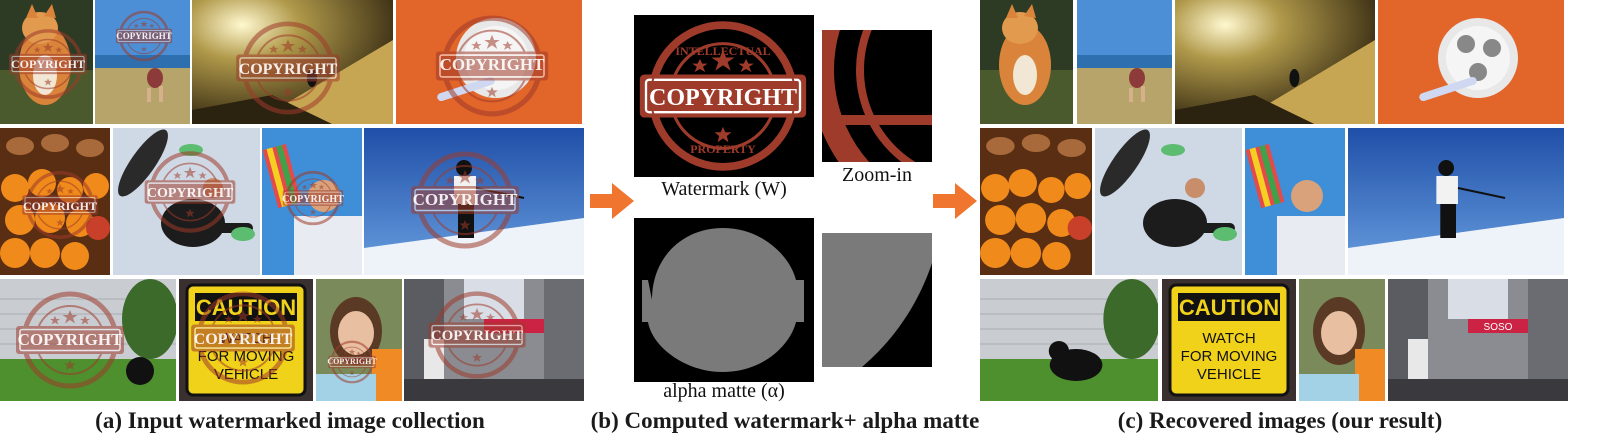 This screenshot has height=444, width=1600. I want to click on caution-watch-clean: WATCH, so click(1228, 338).